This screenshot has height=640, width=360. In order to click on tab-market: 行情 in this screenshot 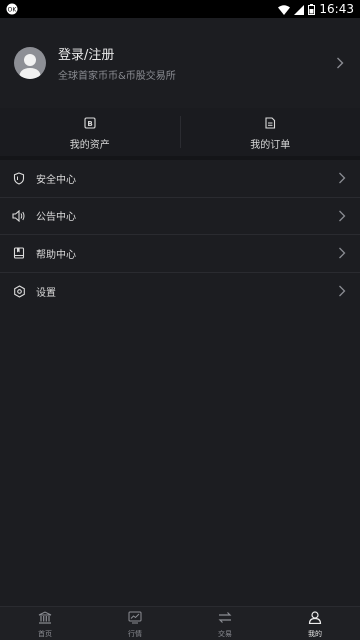, I will do `click(135, 623)`.